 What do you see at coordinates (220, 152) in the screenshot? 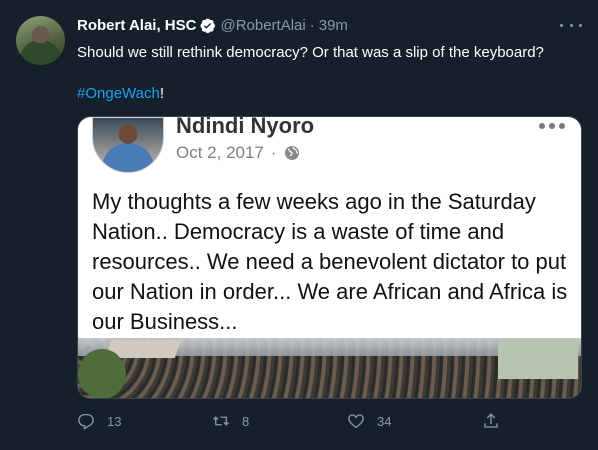
I see `fb-date-text: Oct 2, 2017` at bounding box center [220, 152].